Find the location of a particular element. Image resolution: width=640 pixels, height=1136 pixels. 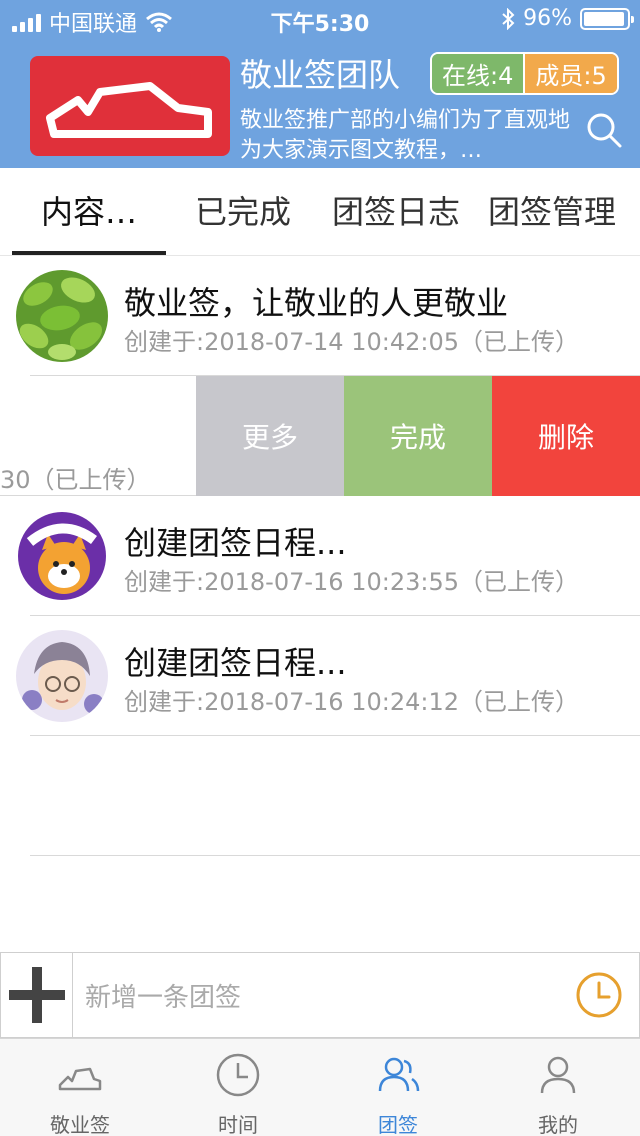

status-bar: 中国联通 下午5:30 96% is located at coordinates (320, 20).